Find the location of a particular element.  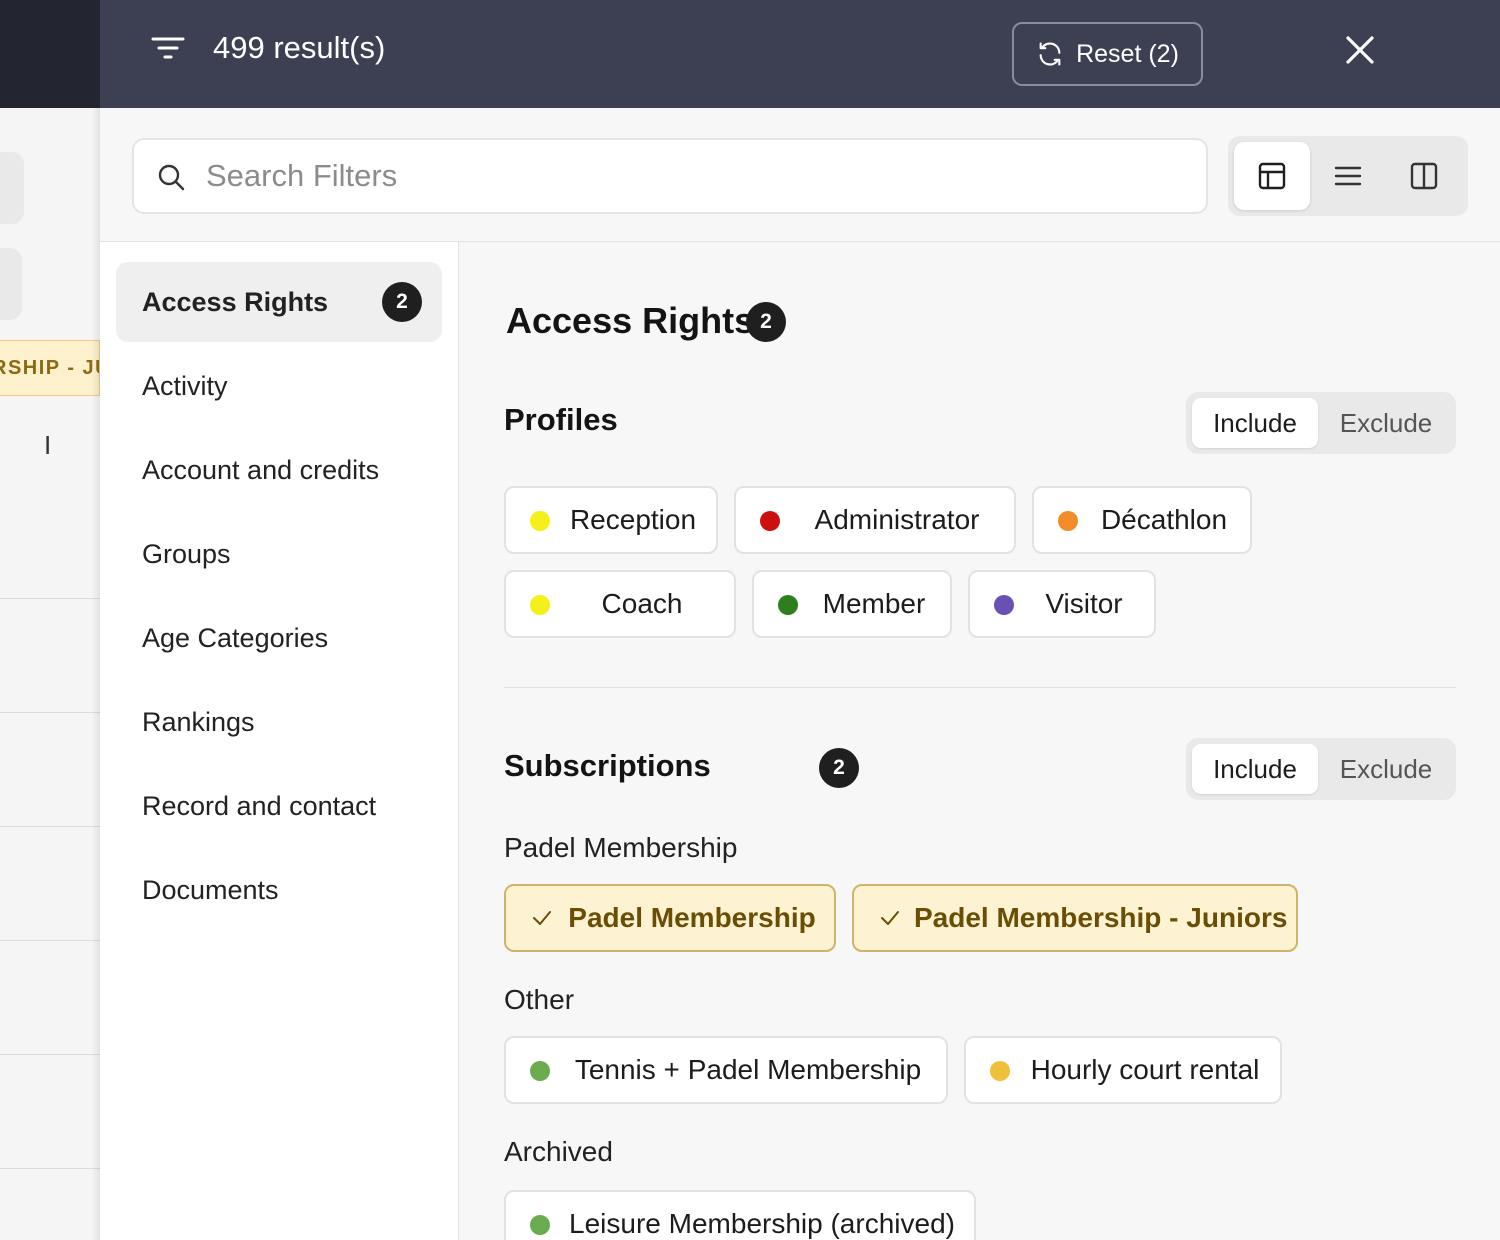

sidebar-item-label: Documents is located at coordinates (210, 889).